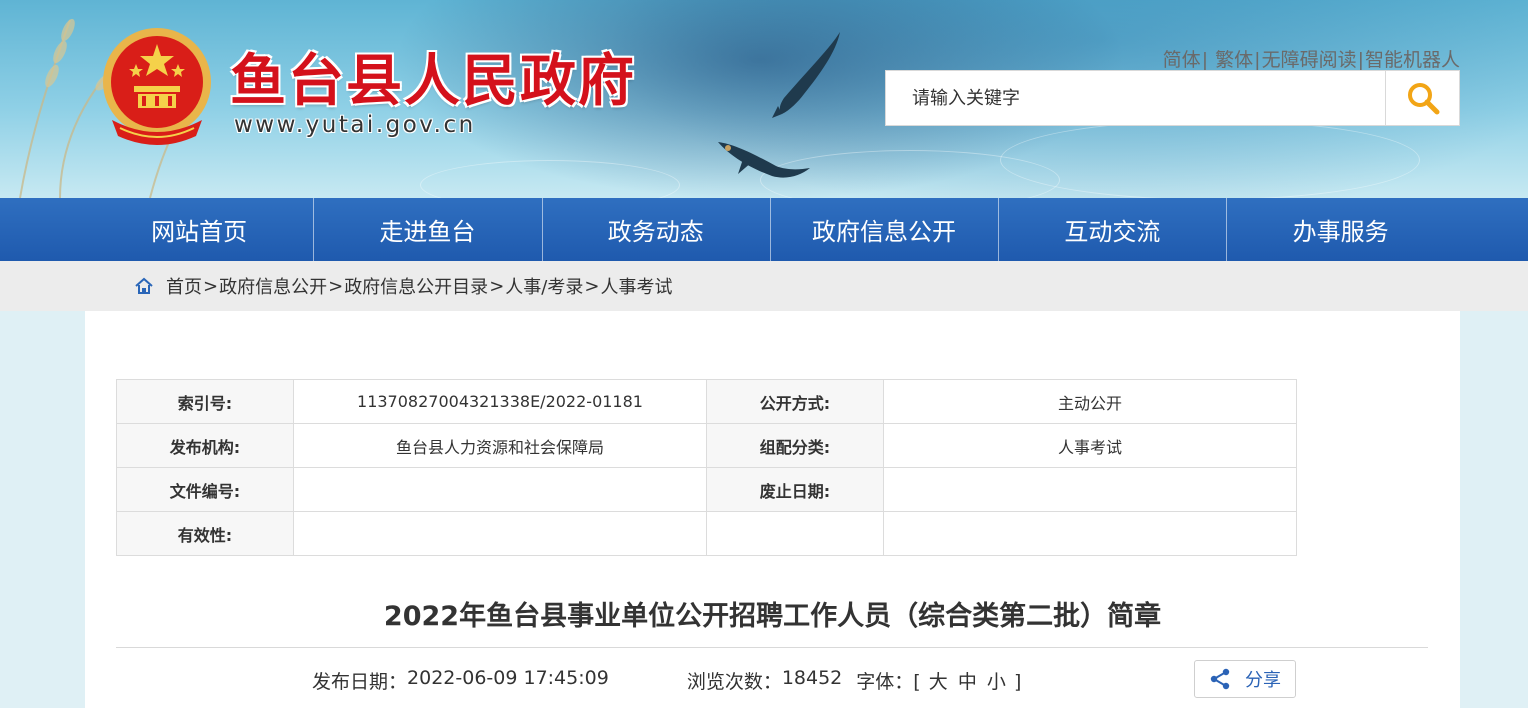 This screenshot has width=1528, height=708. What do you see at coordinates (427, 229) in the screenshot?
I see `nav-item-about-yutai: 走进鱼台` at bounding box center [427, 229].